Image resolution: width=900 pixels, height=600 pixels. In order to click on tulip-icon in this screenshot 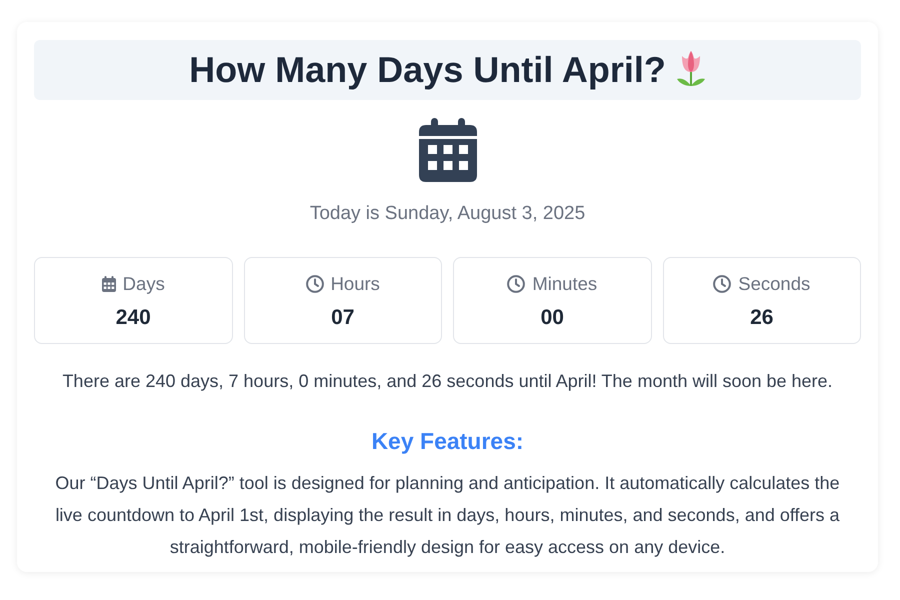, I will do `click(691, 69)`.